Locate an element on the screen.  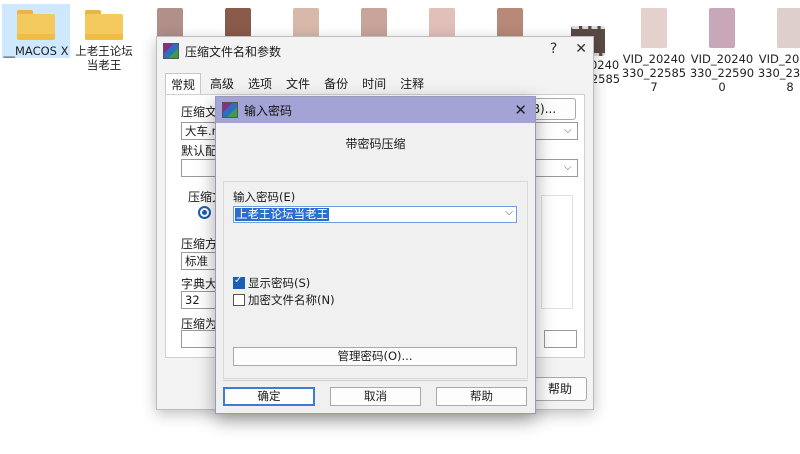
tab-6: 注释 is located at coordinates (412, 84).